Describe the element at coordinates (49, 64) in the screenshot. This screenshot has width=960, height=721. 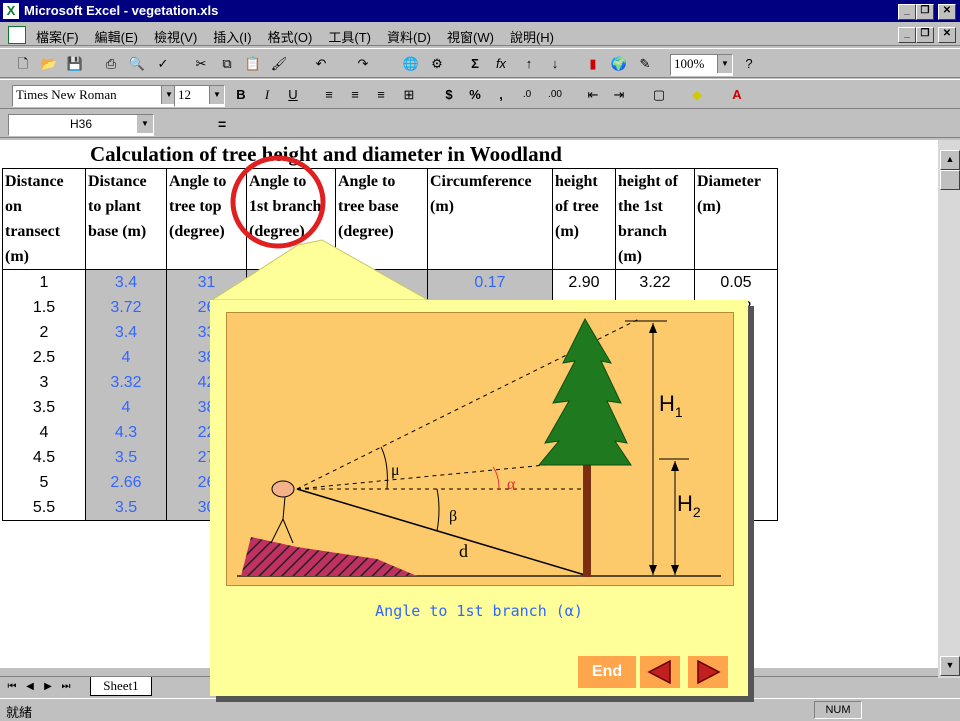
I see `open-folder-icon: 📂` at that location.